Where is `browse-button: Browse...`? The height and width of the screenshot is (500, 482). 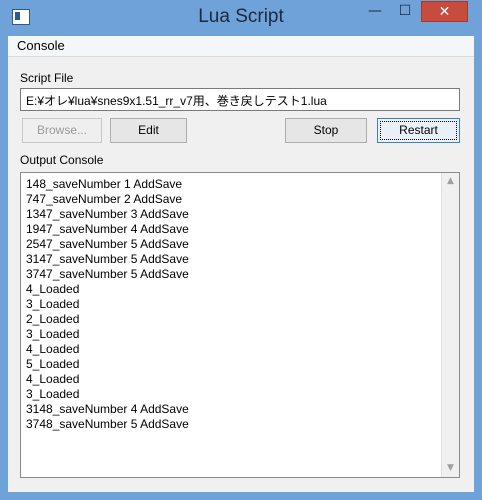
browse-button: Browse... is located at coordinates (62, 130).